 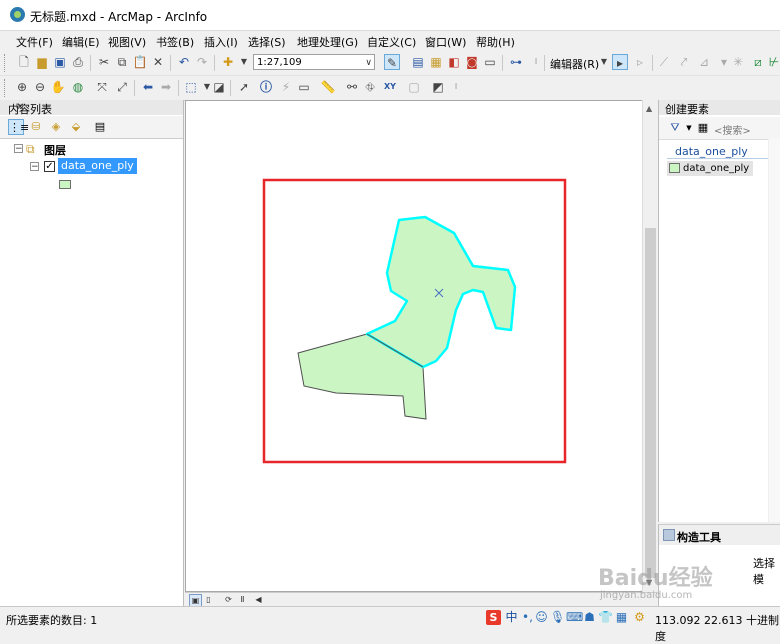 I want to click on create-features-scrollbar, so click(x=774, y=330).